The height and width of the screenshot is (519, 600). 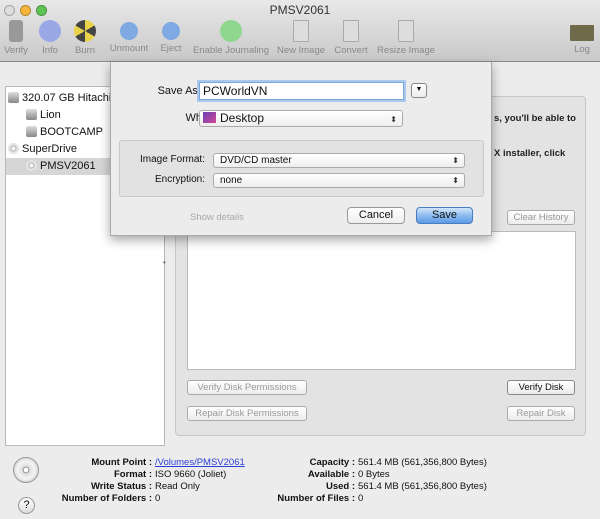 I want to click on mount-point-label: Mount Point :, so click(x=121, y=462).